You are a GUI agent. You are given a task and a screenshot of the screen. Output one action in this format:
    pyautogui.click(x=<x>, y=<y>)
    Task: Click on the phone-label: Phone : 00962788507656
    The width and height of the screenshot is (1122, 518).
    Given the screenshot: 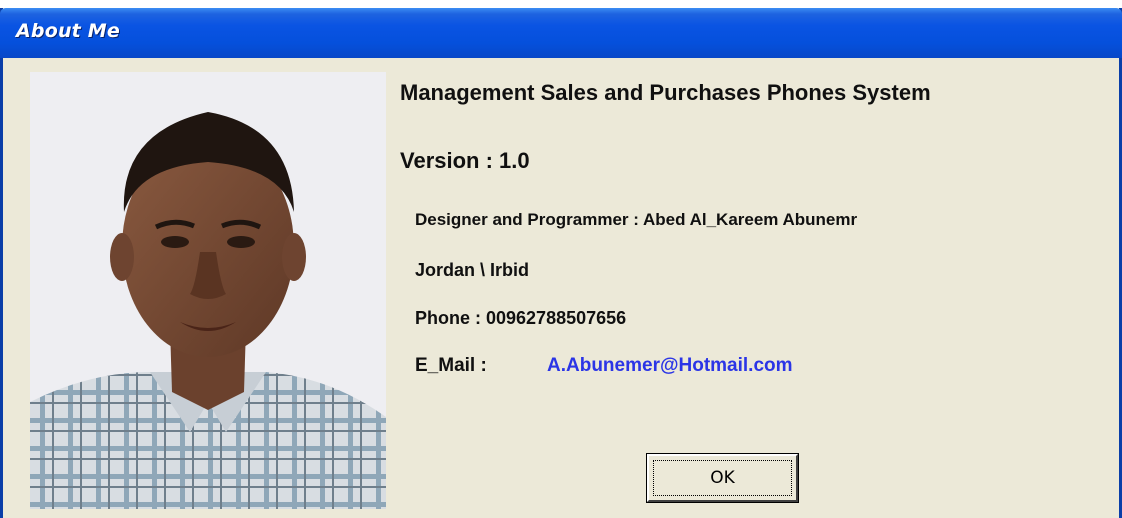 What is the action you would take?
    pyautogui.click(x=521, y=318)
    